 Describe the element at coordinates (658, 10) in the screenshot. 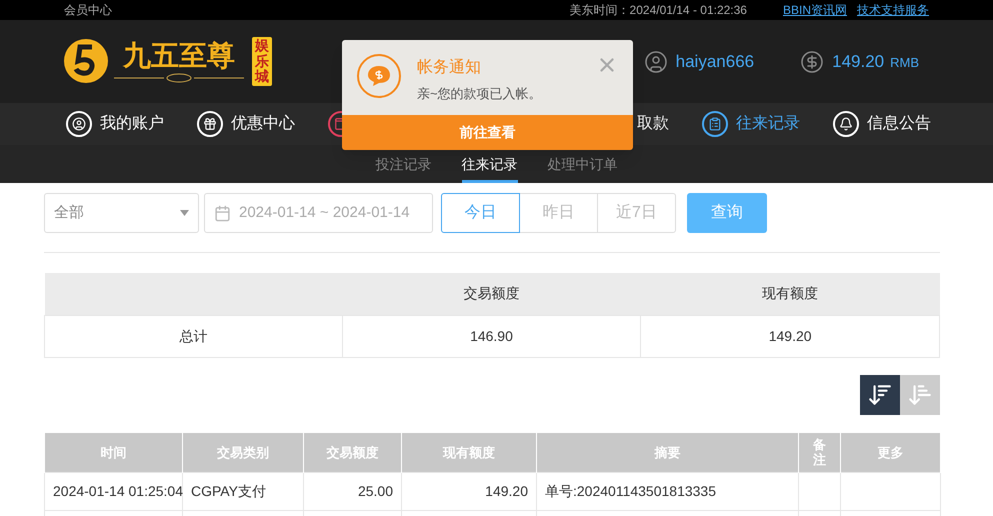

I see `eastern-time: 美东时间：2024/01/14 - 01:22:36` at that location.